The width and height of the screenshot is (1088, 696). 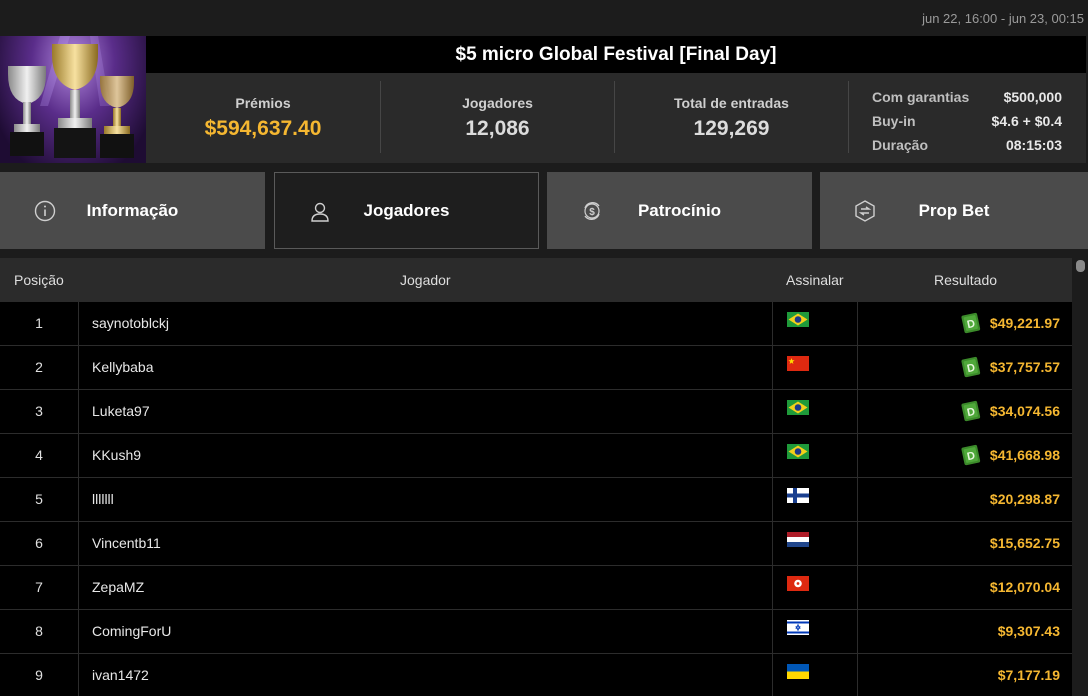 What do you see at coordinates (425, 280) in the screenshot?
I see `header-player: Jogador` at bounding box center [425, 280].